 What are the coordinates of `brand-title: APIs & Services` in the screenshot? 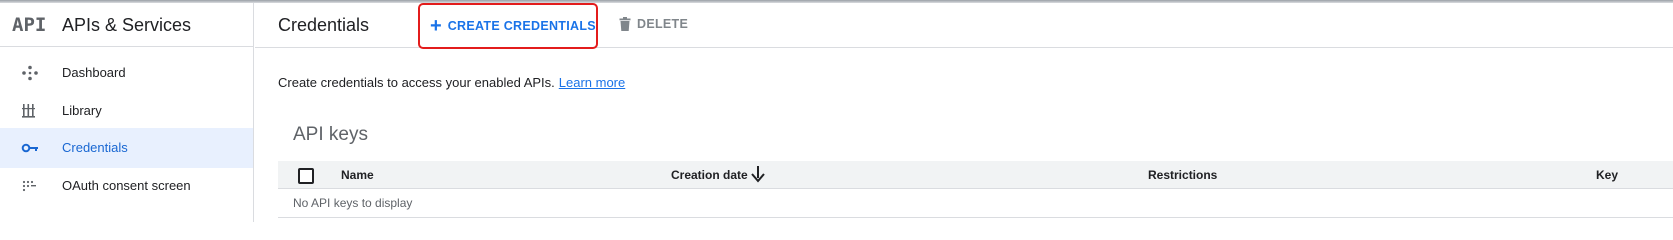 It's located at (127, 25).